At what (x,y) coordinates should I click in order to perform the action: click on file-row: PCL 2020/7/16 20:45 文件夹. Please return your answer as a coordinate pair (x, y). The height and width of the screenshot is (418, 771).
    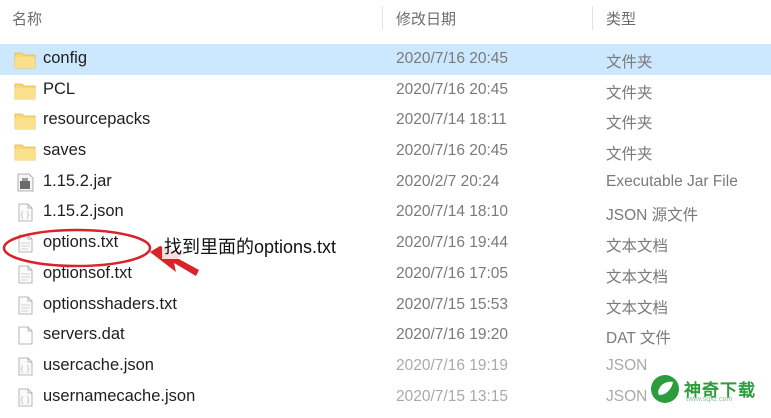
    Looking at the image, I should click on (385, 90).